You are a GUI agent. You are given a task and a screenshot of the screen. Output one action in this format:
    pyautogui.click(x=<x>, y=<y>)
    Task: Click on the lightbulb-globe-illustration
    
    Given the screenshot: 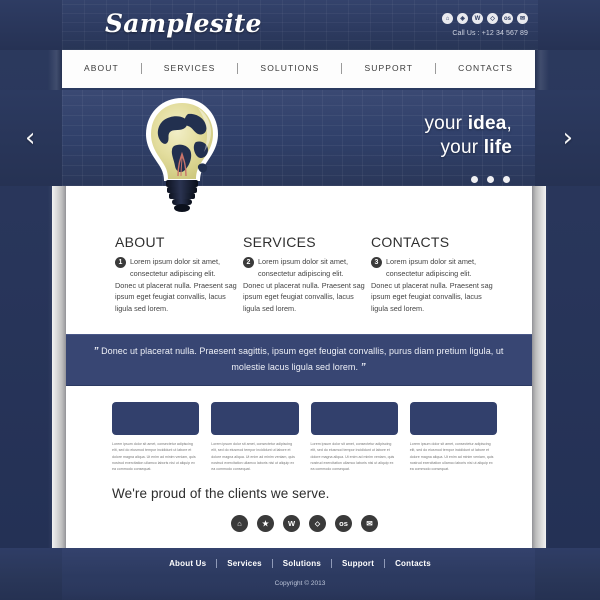 What is the action you would take?
    pyautogui.click(x=182, y=156)
    